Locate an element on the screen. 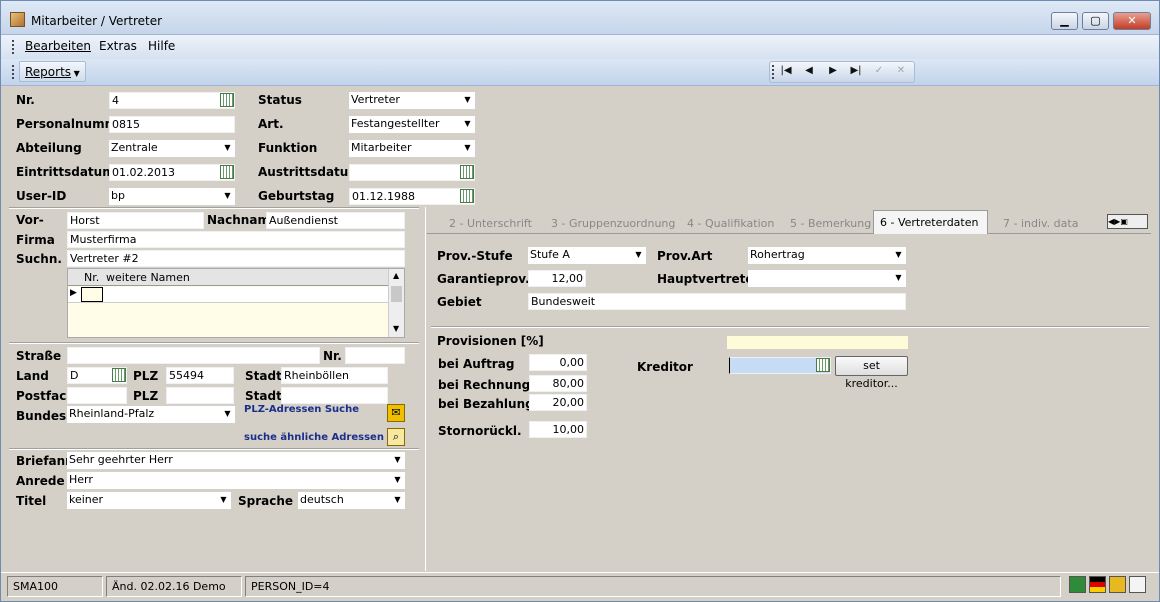 The height and width of the screenshot is (602, 1160). anrede-select: Herr ▼ is located at coordinates (236, 480).